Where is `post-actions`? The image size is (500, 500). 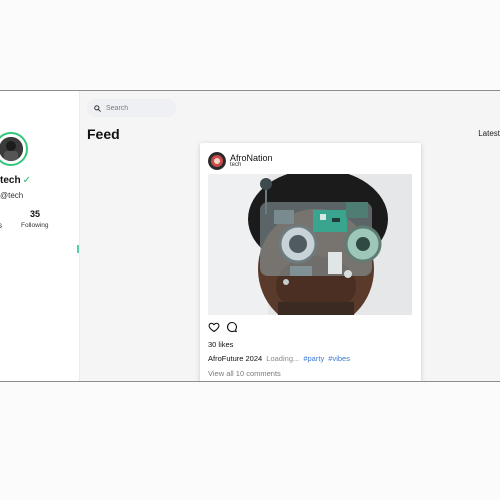
post-actions is located at coordinates (223, 327).